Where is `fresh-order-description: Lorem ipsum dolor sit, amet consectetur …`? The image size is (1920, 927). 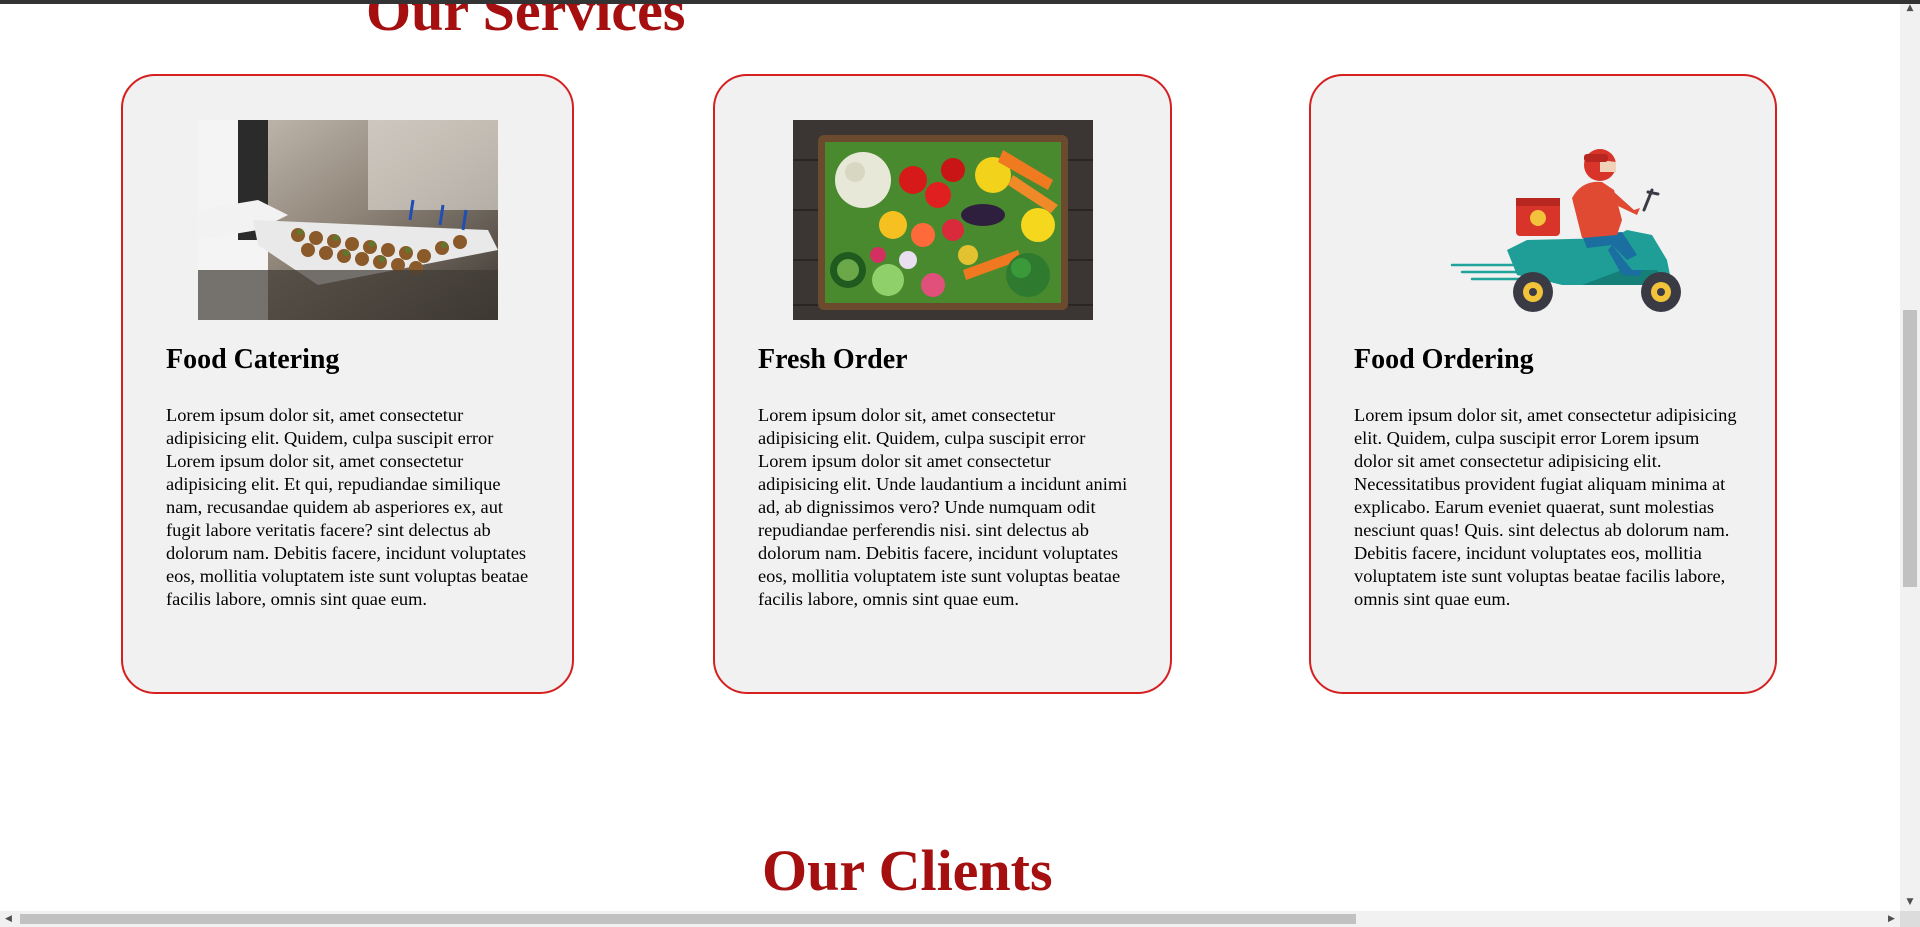 fresh-order-description: Lorem ipsum dolor sit, amet consectetur … is located at coordinates (943, 507).